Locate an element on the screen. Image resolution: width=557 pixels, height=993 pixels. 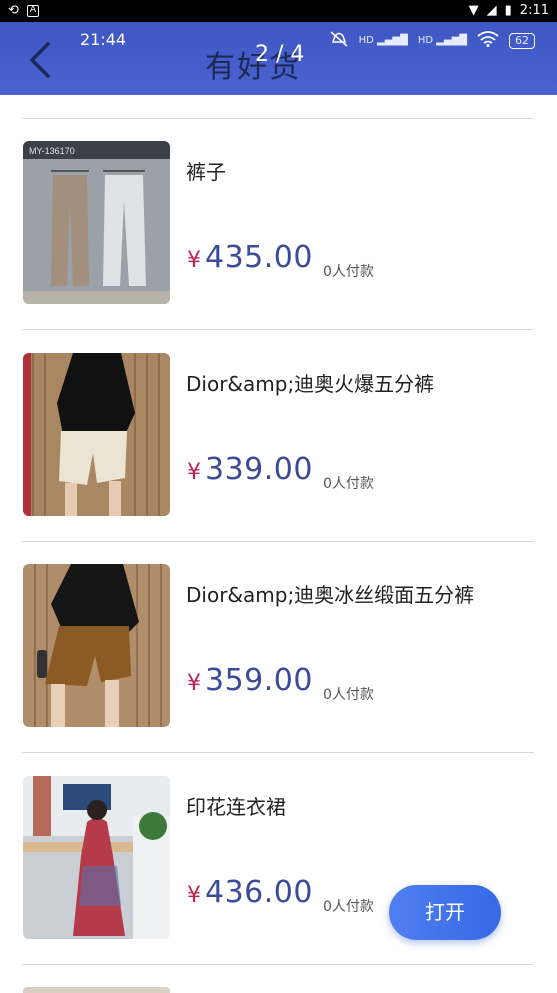
notification-a-icon: A is located at coordinates (32, 10).